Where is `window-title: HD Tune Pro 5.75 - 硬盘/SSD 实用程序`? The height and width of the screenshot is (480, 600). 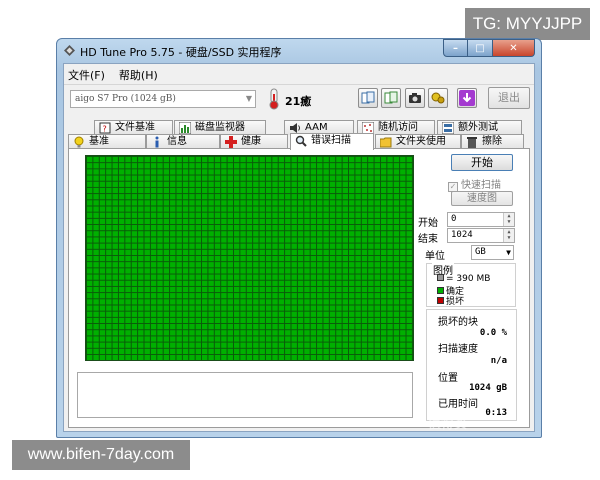 window-title: HD Tune Pro 5.75 - 硬盘/SSD 实用程序 is located at coordinates (181, 52).